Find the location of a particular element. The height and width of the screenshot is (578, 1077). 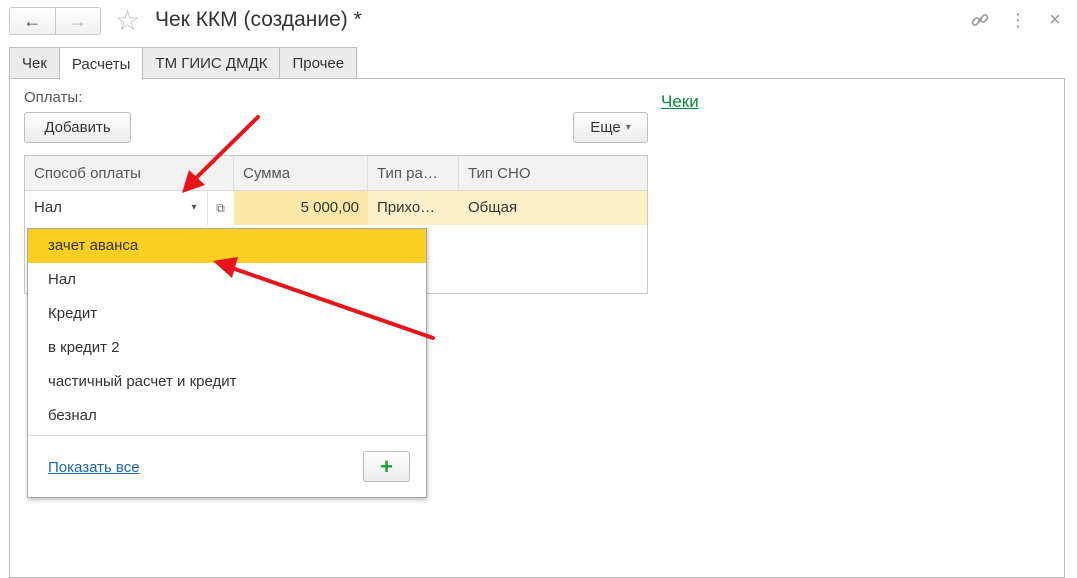

tab-tm-giis-dmdk: ТМ ГИИС ДМДК is located at coordinates (211, 63).